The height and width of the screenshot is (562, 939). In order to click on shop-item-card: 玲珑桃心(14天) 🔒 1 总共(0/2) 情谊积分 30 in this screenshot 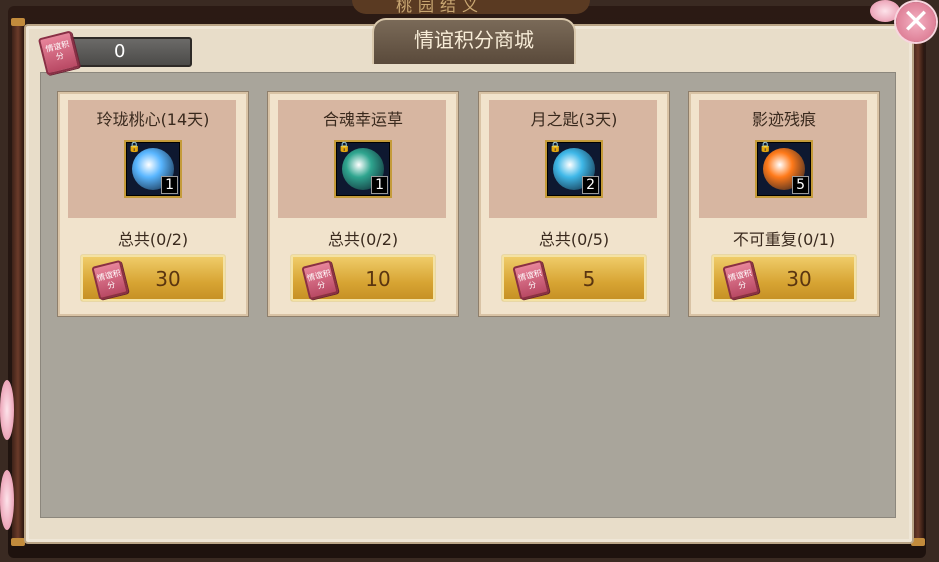, I will do `click(153, 204)`.